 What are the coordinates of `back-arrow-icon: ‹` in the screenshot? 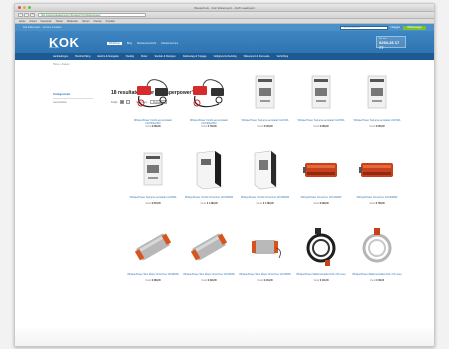 It's located at (20, 15).